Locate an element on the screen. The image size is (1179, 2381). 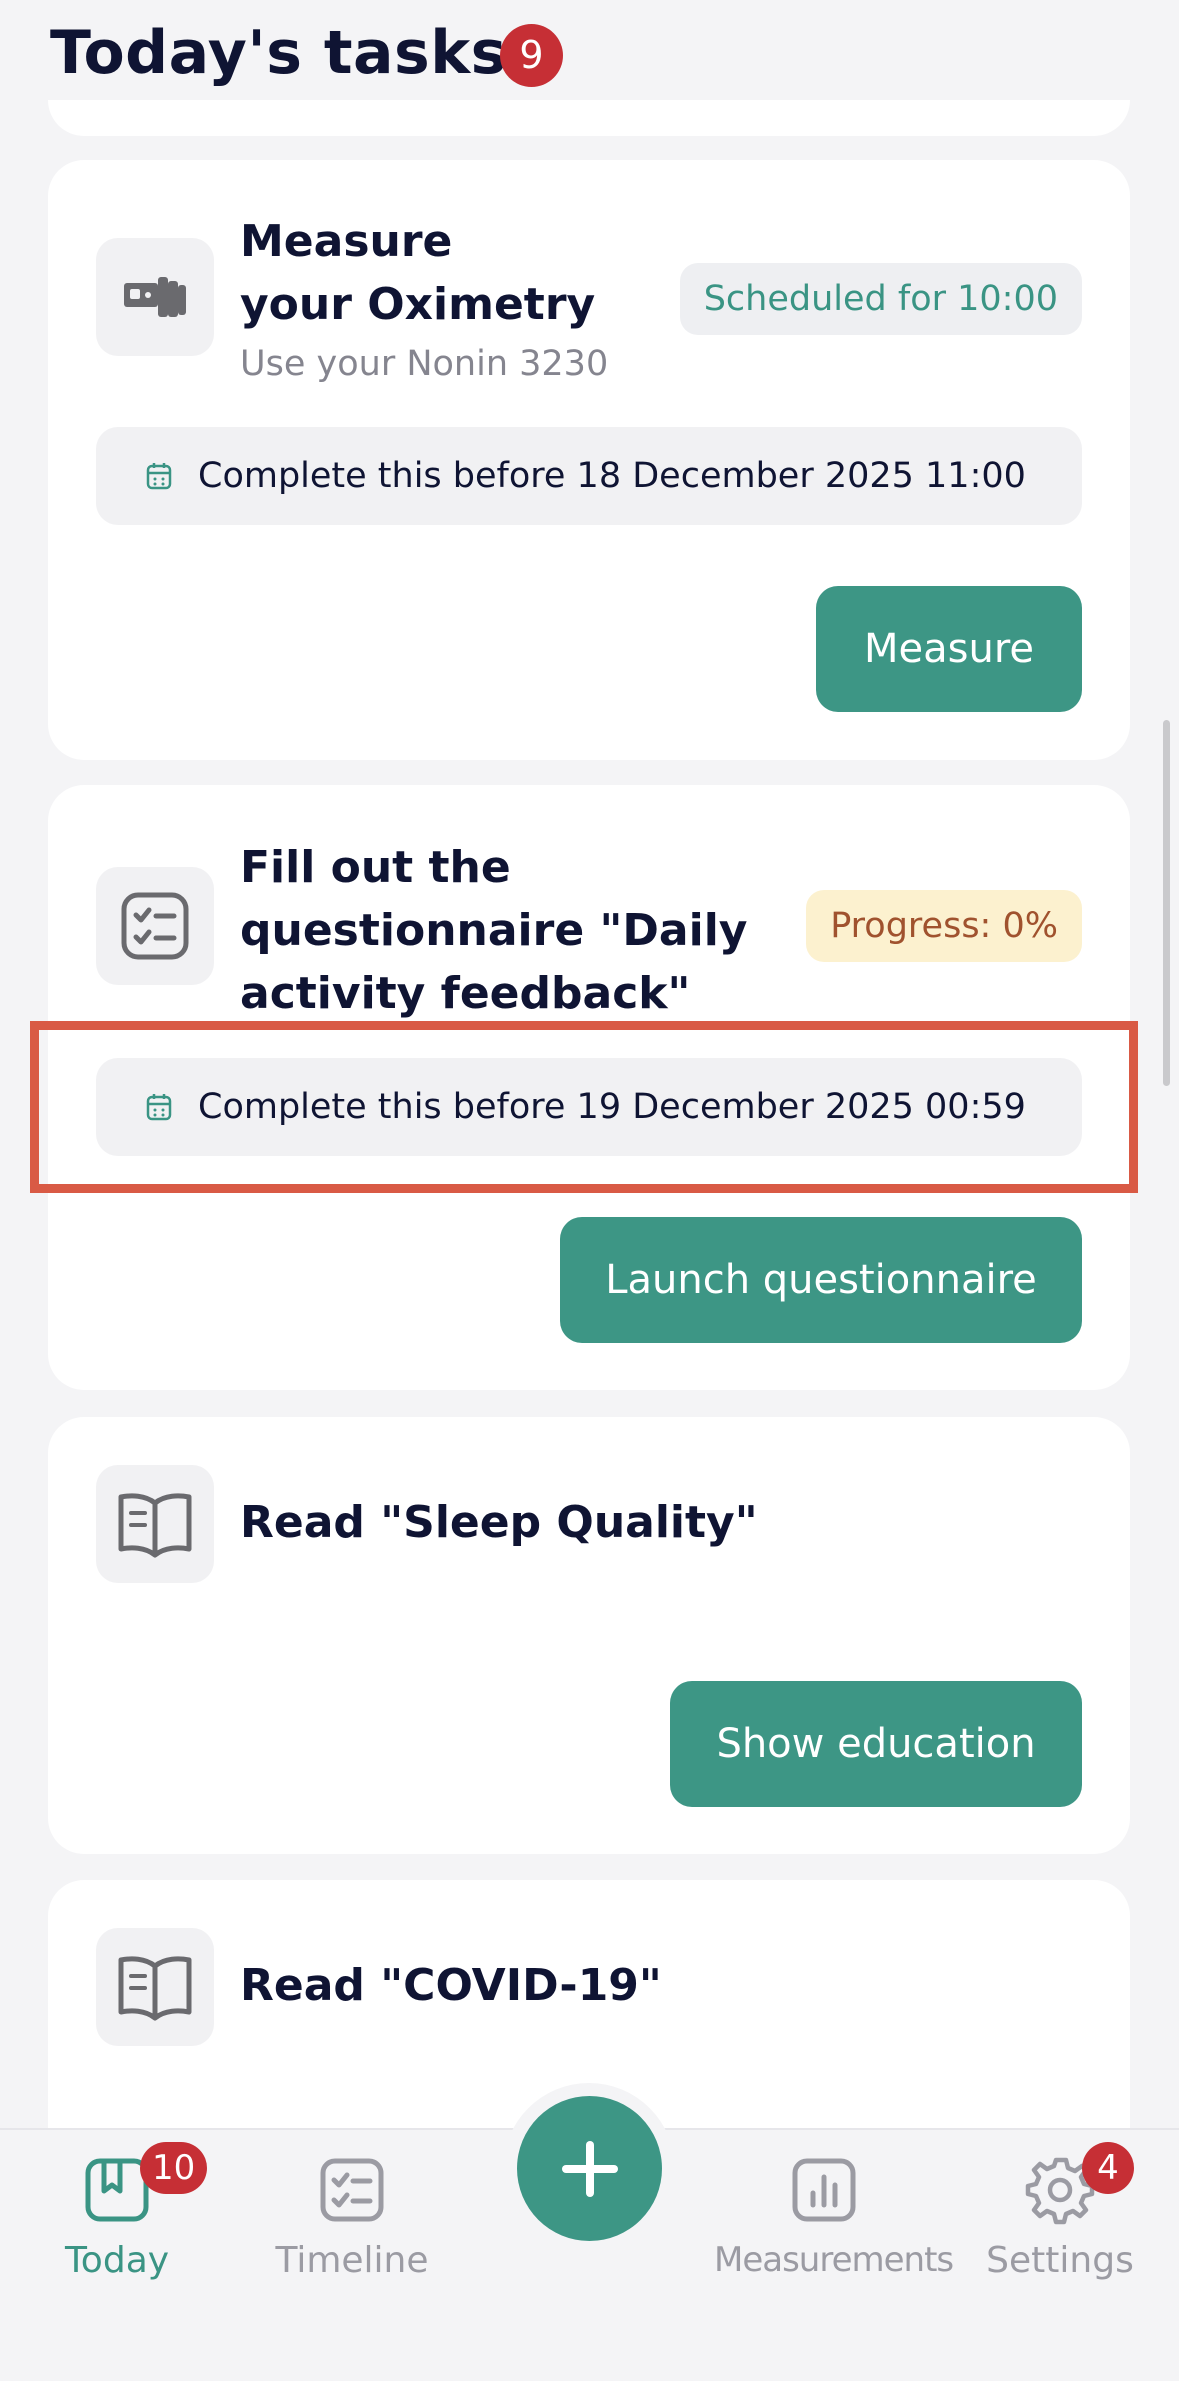
task-title-line: Fill out the is located at coordinates (375, 867).